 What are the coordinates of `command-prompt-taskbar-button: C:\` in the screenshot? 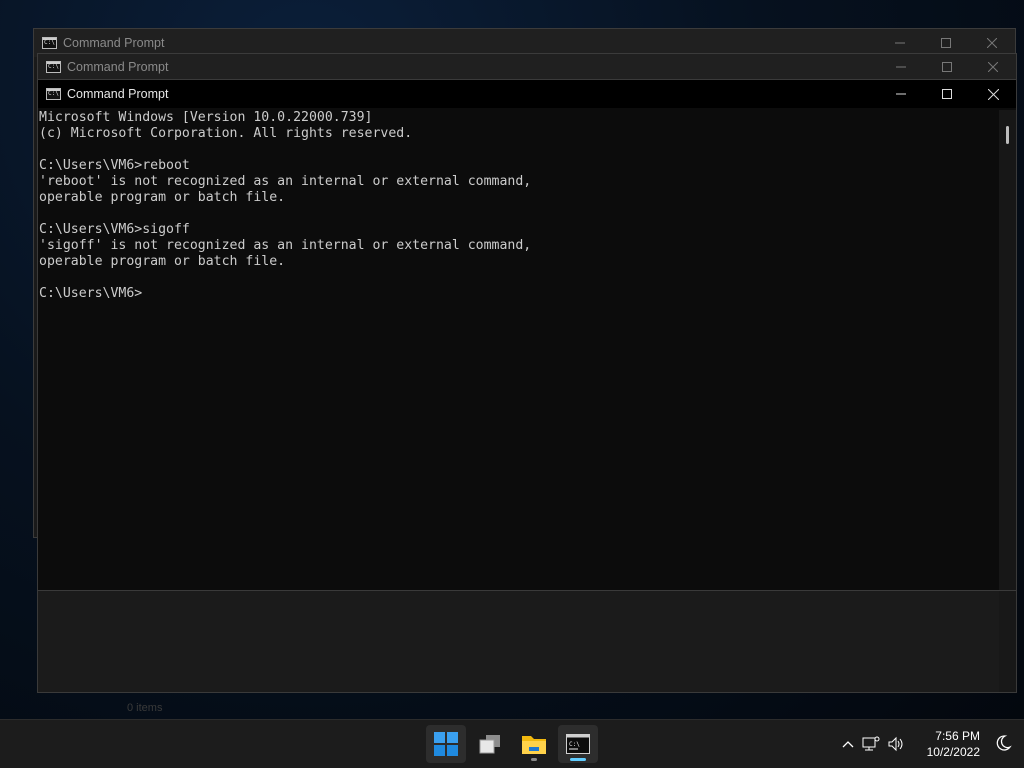 It's located at (578, 744).